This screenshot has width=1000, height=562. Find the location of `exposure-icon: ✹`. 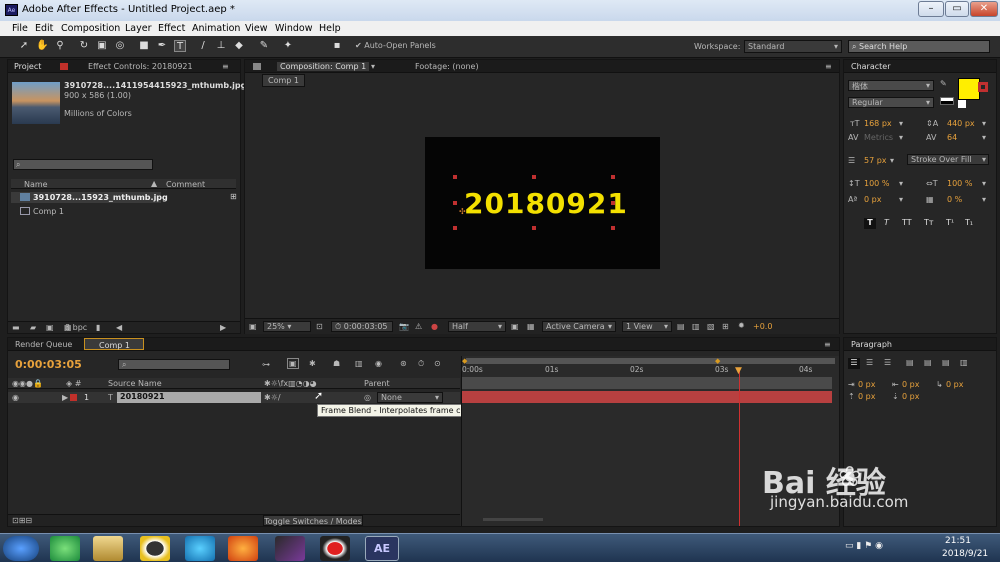

exposure-icon: ✹ is located at coordinates (741, 325).